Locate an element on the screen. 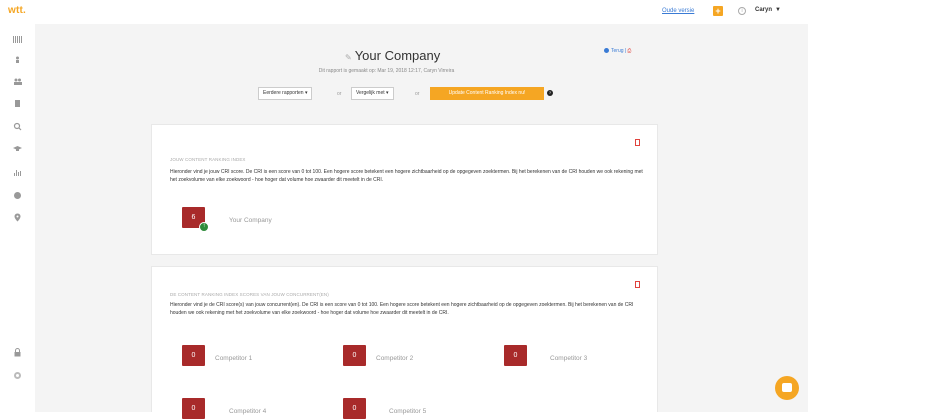 Image resolution: width=936 pixels, height=419 pixels. back-link: Terug |⎙ is located at coordinates (617, 51).